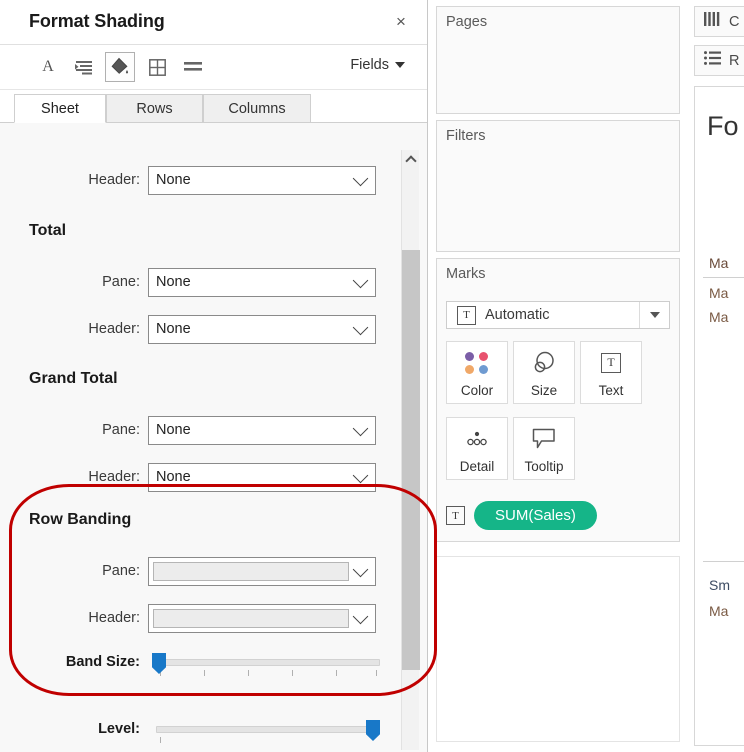 This screenshot has height=752, width=744. Describe the element at coordinates (719, 263) in the screenshot. I see `view-column-header: Ma` at that location.